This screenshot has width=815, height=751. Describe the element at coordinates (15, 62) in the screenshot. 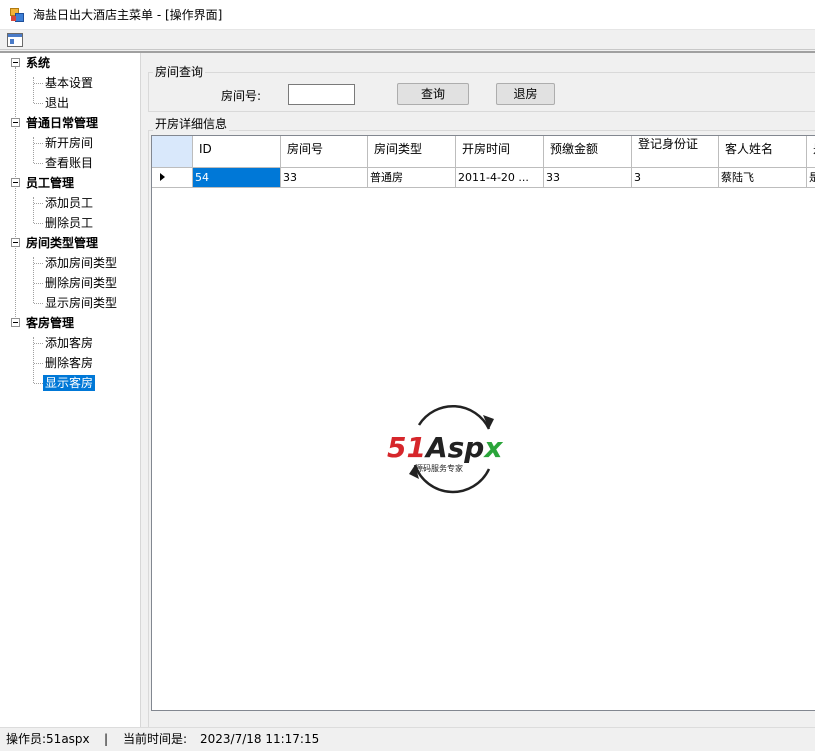

I see `expander-system` at that location.